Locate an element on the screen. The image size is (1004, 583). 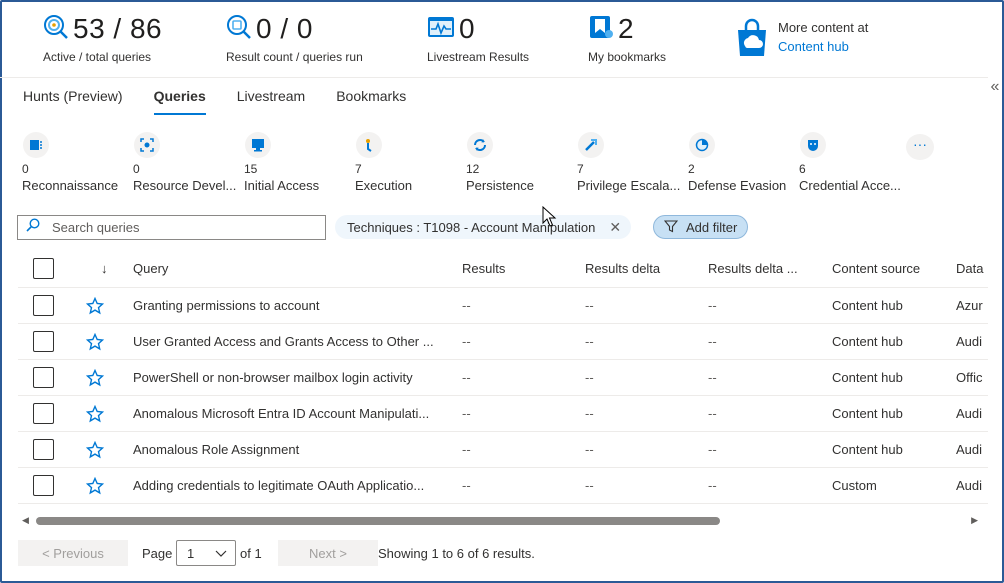
privilege-escalation-icon is located at coordinates (591, 145).